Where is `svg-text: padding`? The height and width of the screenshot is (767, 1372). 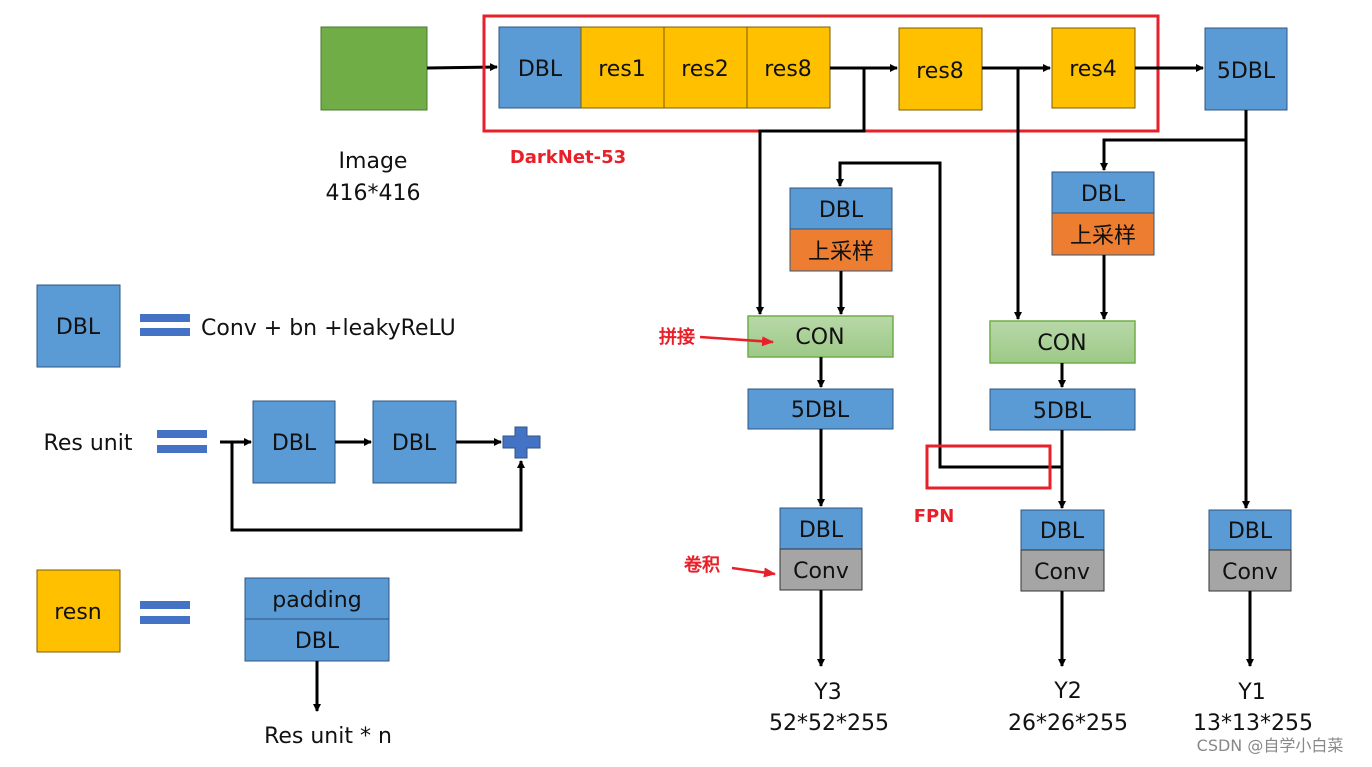 svg-text: padding is located at coordinates (316, 600).